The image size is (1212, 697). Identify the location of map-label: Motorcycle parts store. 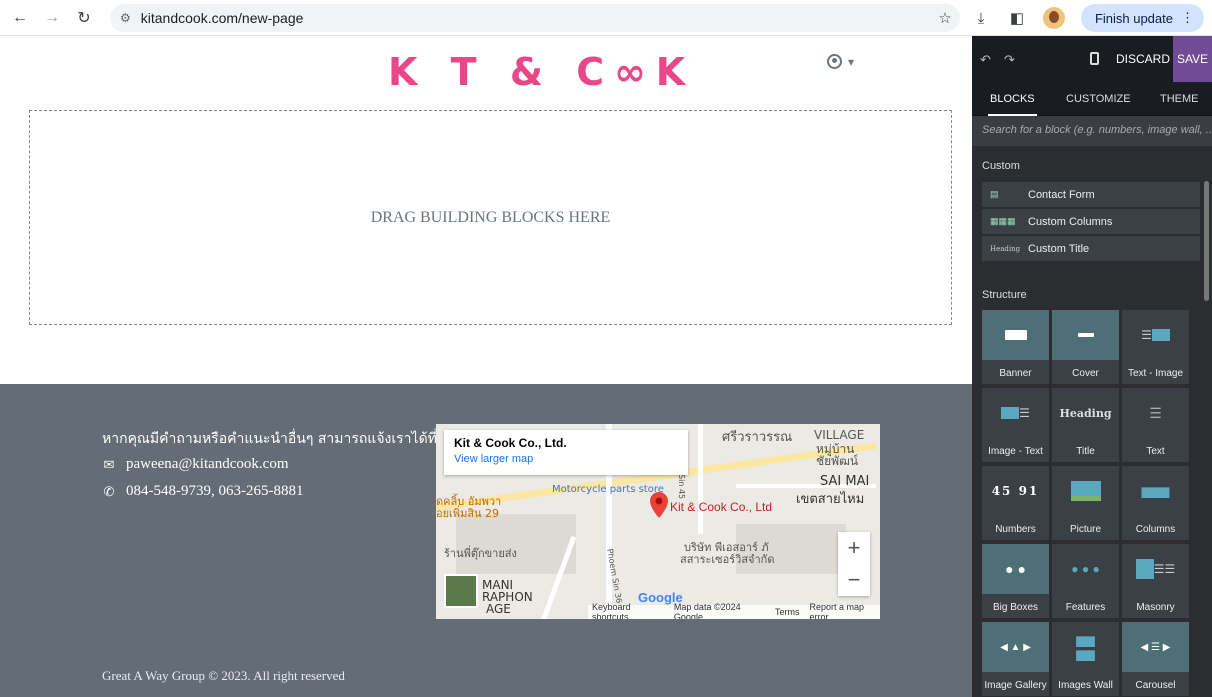
(608, 489).